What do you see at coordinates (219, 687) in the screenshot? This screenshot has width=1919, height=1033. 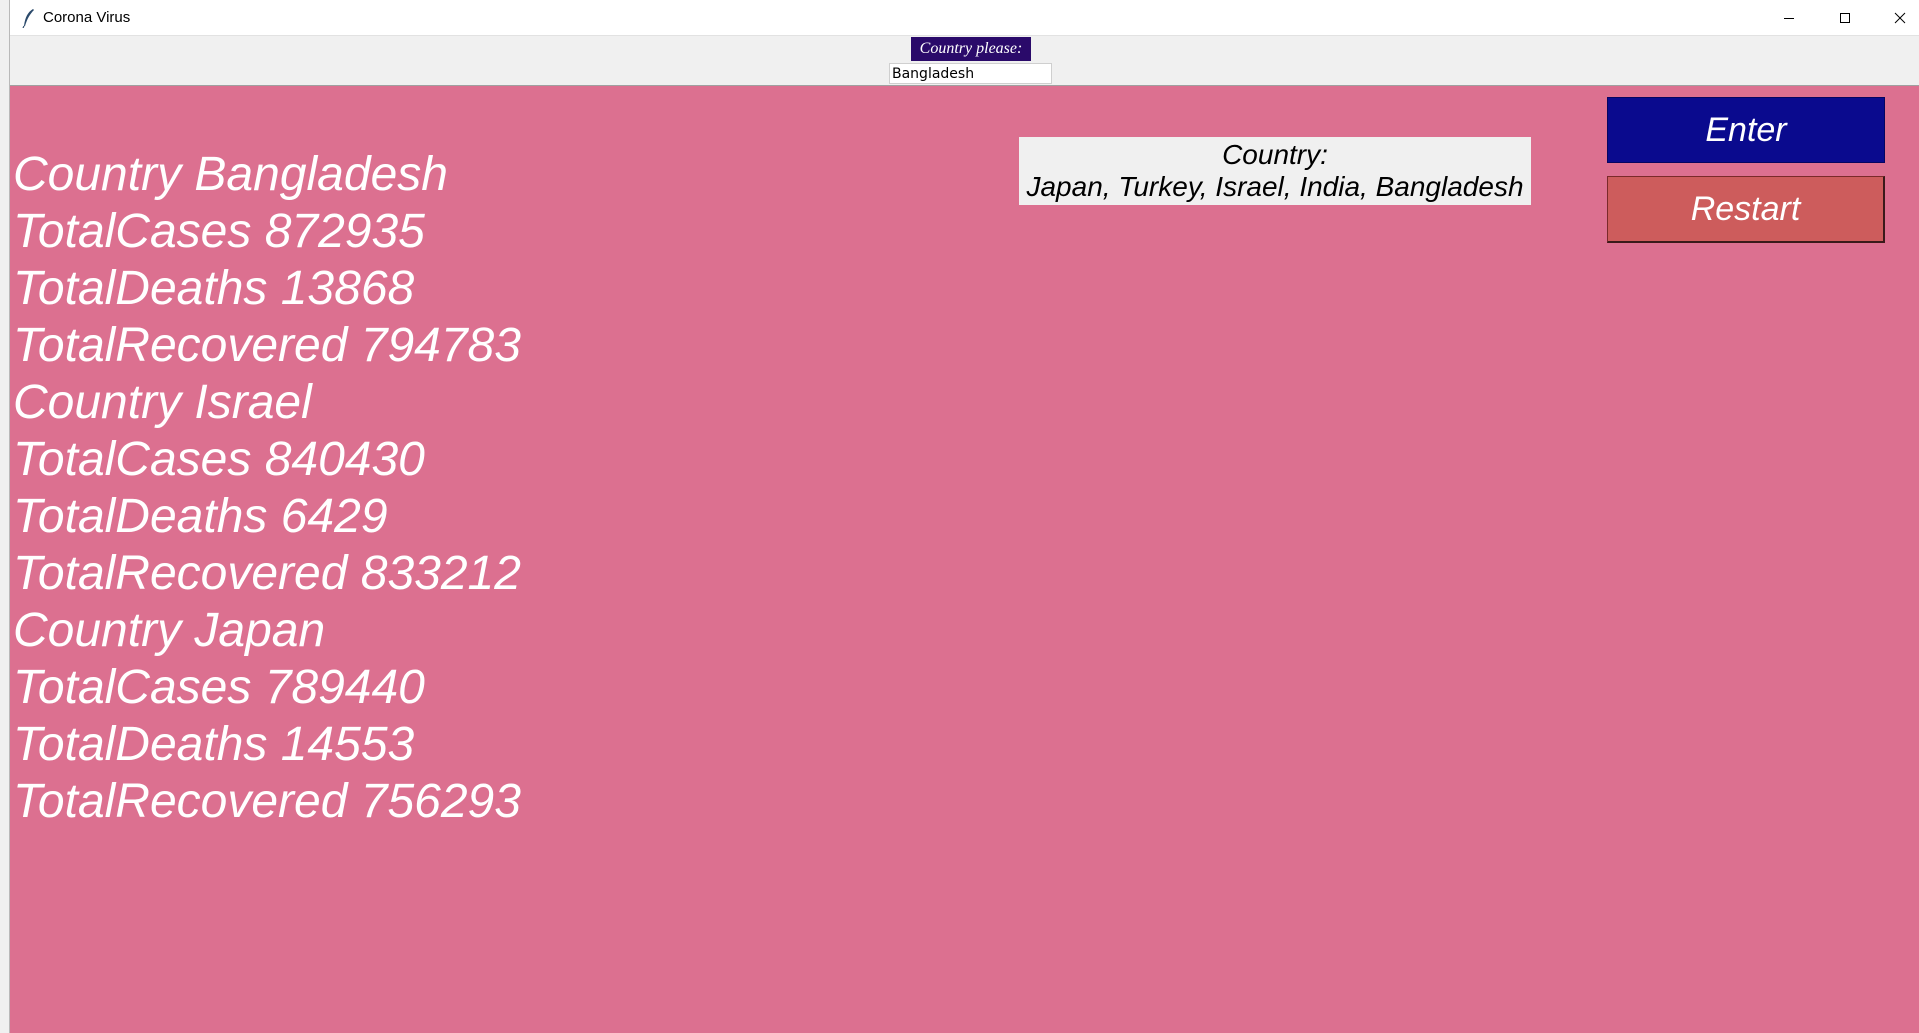 I see `result-line: TotalCases 789440` at bounding box center [219, 687].